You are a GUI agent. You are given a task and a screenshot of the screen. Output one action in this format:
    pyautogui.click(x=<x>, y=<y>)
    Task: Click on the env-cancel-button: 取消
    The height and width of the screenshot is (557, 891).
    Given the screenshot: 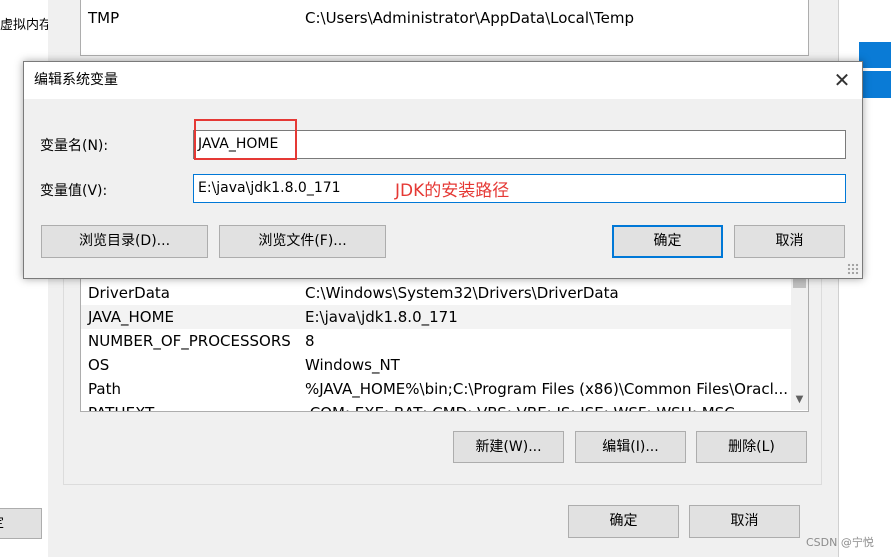 What is the action you would take?
    pyautogui.click(x=744, y=521)
    